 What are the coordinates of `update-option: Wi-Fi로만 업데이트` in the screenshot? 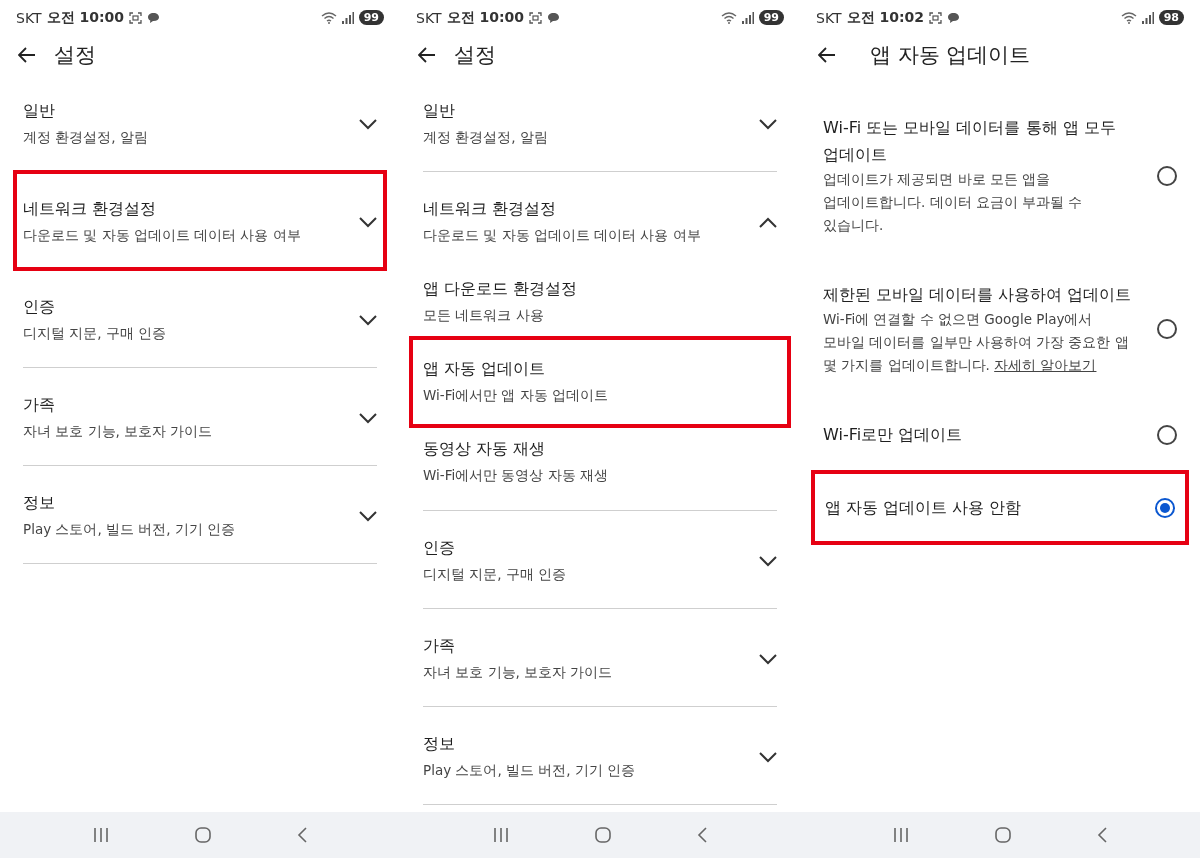 It's located at (1000, 434).